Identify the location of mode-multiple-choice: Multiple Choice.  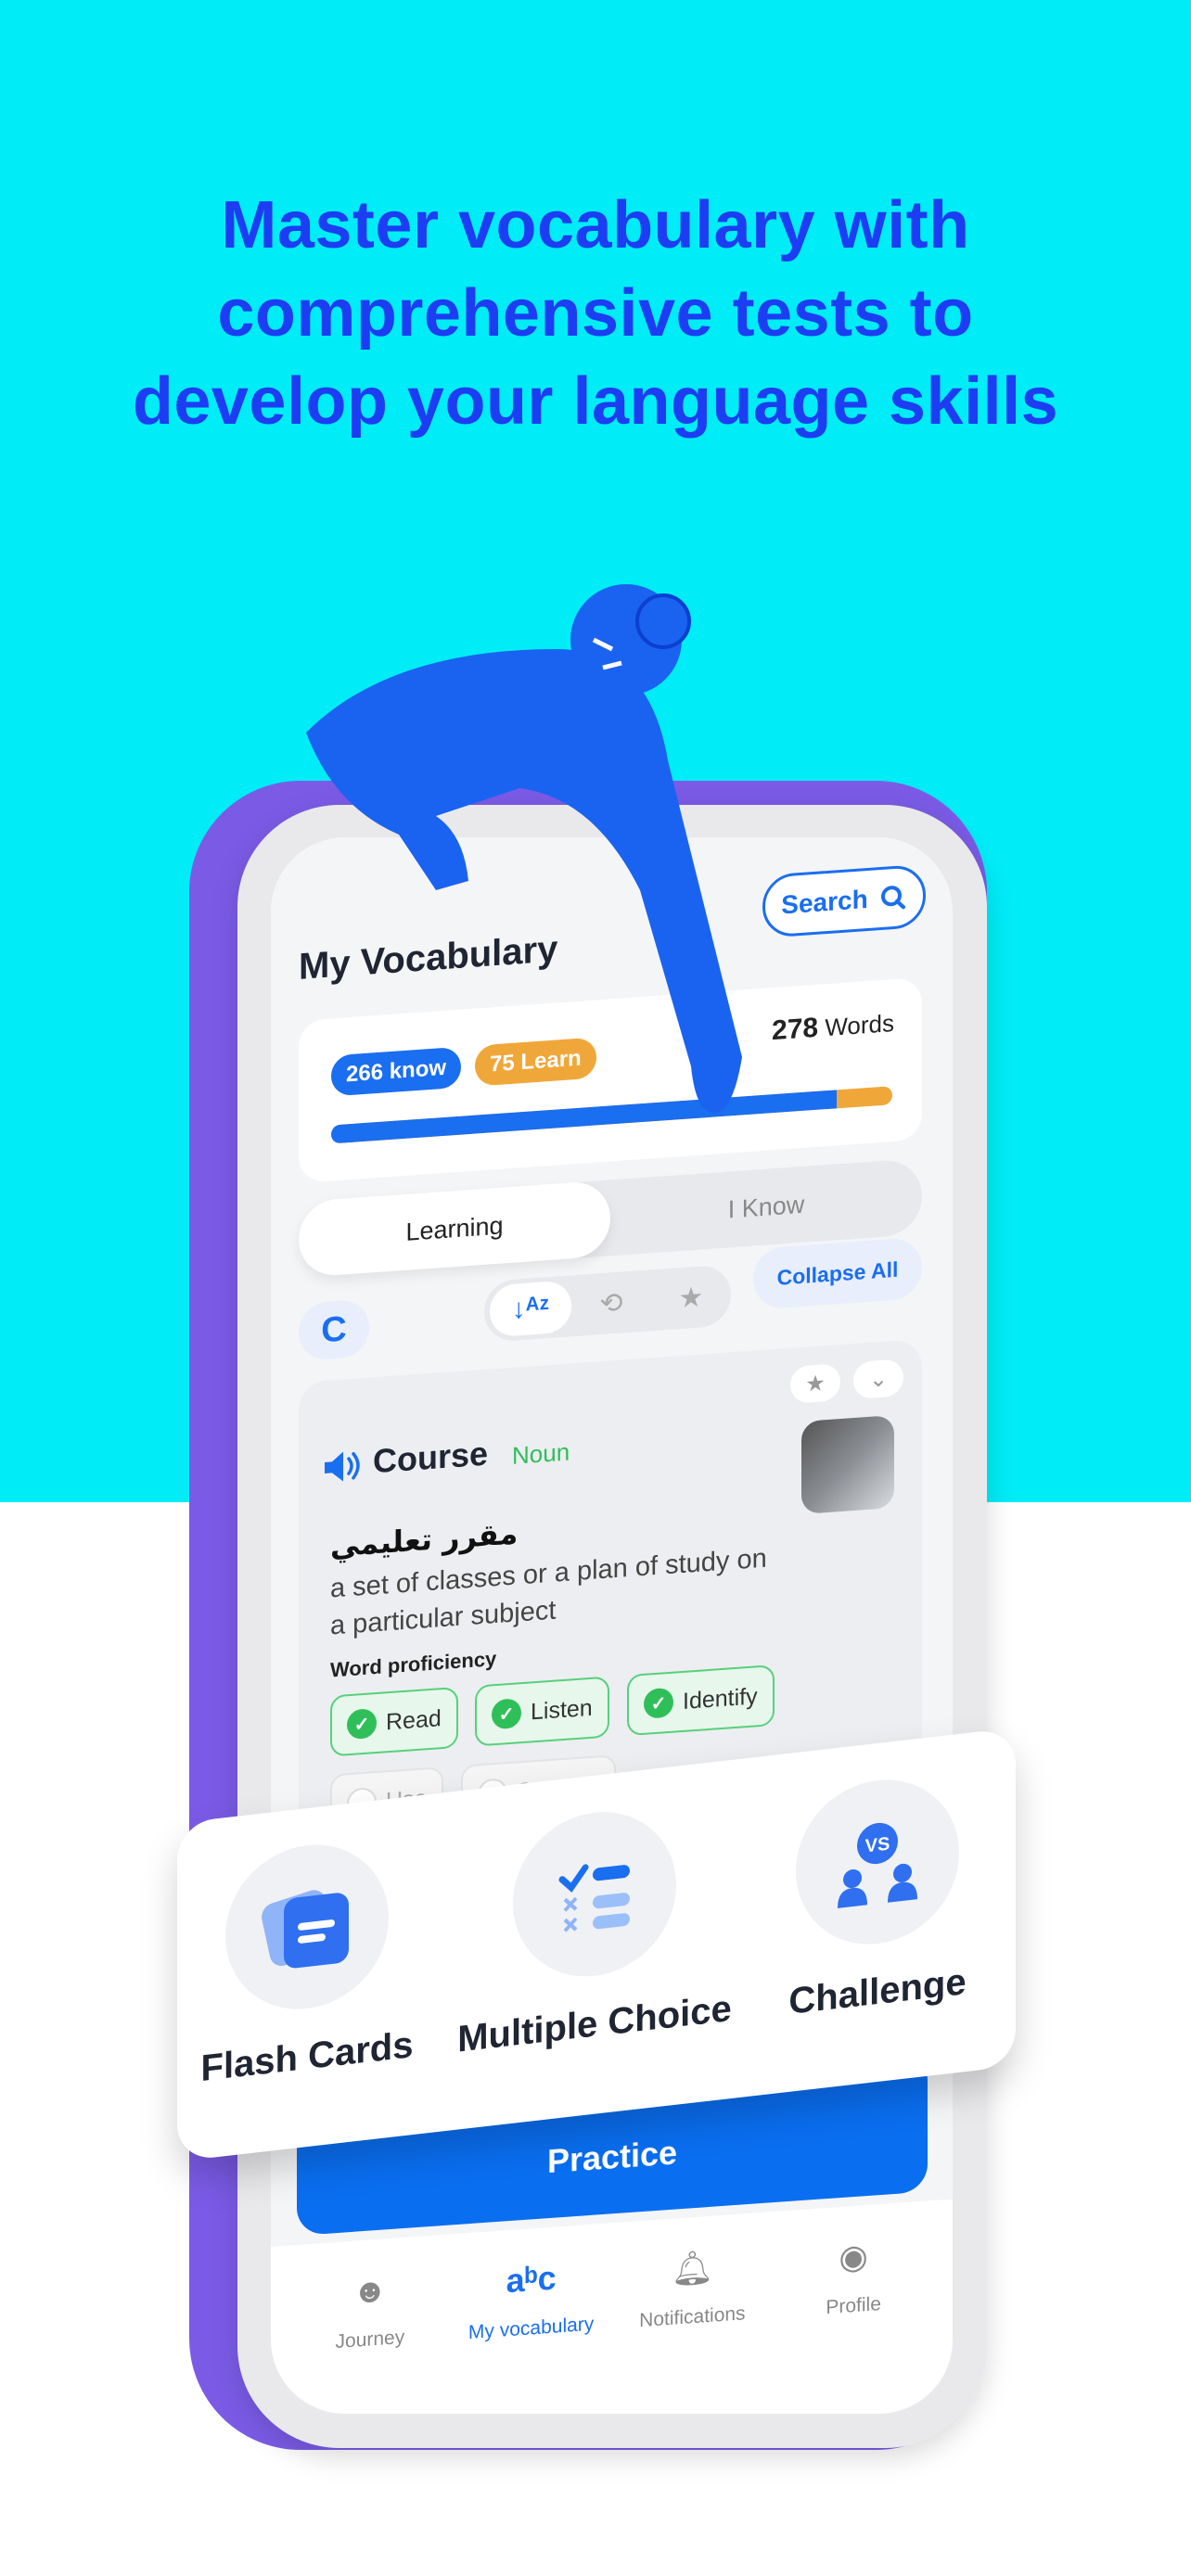
(594, 1929).